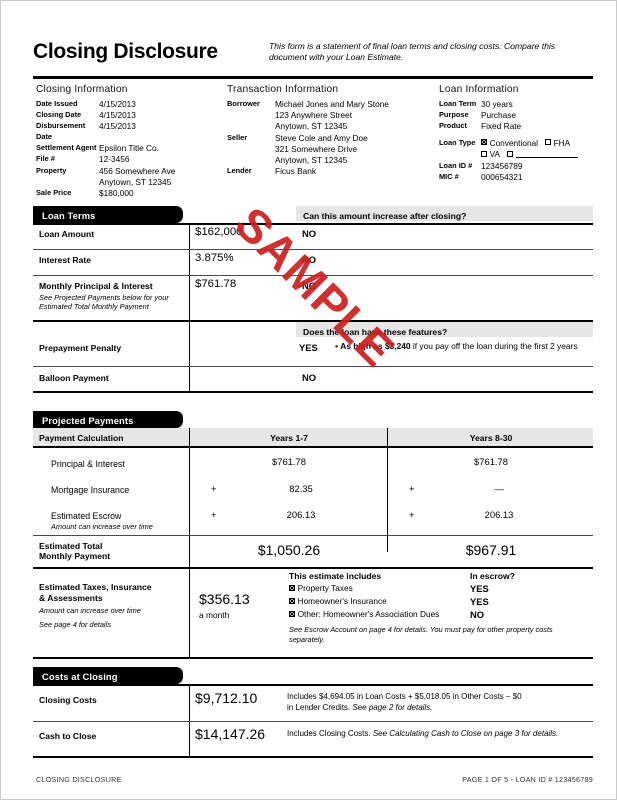 The image size is (617, 801). Describe the element at coordinates (314, 115) in the screenshot. I see `info-value: 123 Anywhere Street` at that location.